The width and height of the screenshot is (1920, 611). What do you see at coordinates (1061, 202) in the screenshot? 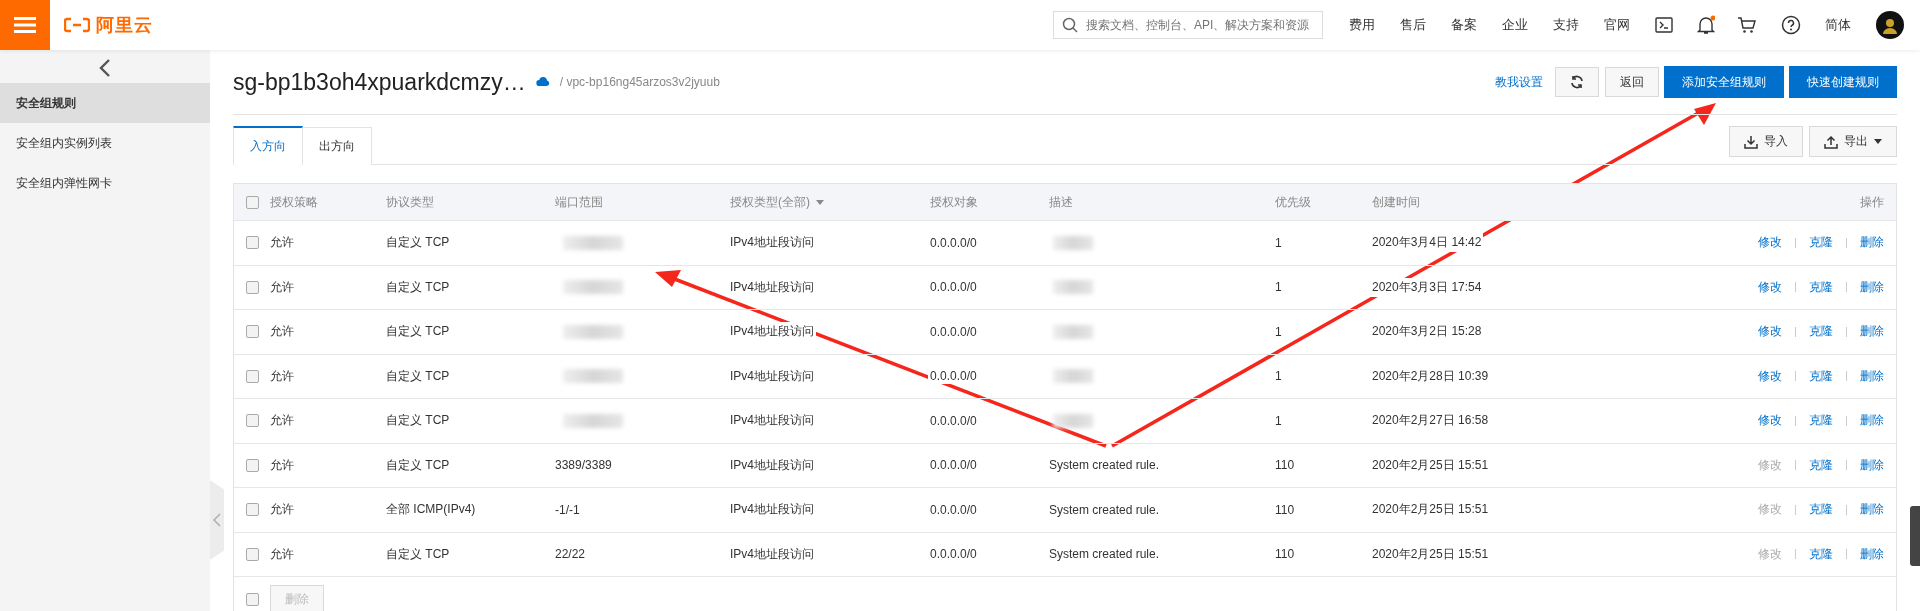
I see `column-header: 描述` at bounding box center [1061, 202].